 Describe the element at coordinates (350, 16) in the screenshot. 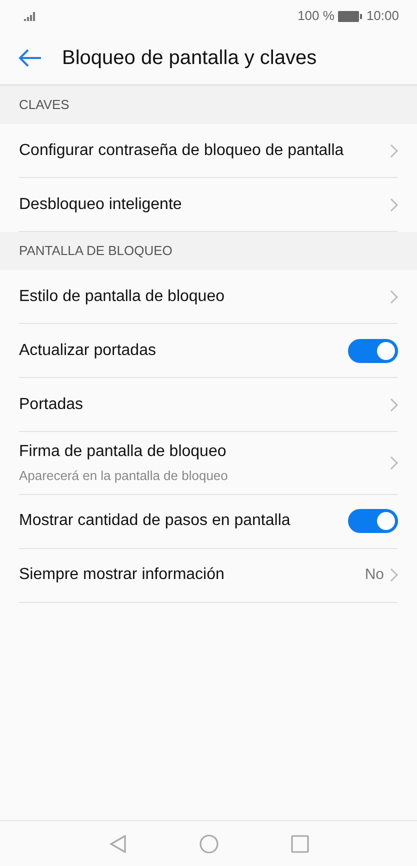

I see `battery-icon` at that location.